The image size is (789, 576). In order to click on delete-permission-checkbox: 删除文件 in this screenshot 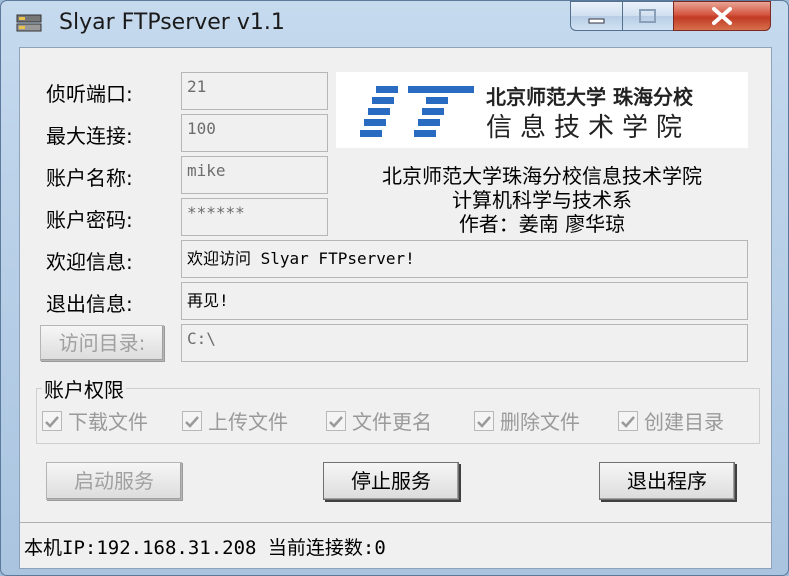, I will do `click(527, 420)`.